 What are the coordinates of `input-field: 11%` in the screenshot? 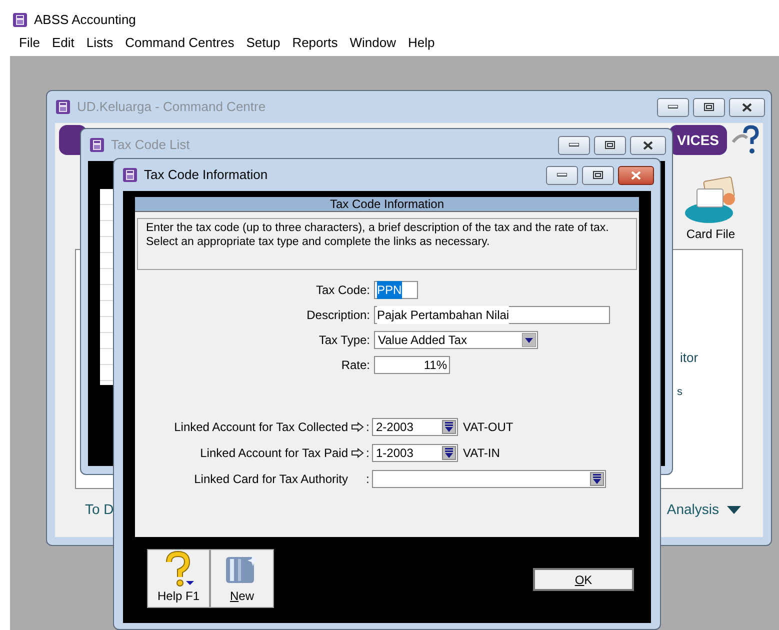 It's located at (412, 365).